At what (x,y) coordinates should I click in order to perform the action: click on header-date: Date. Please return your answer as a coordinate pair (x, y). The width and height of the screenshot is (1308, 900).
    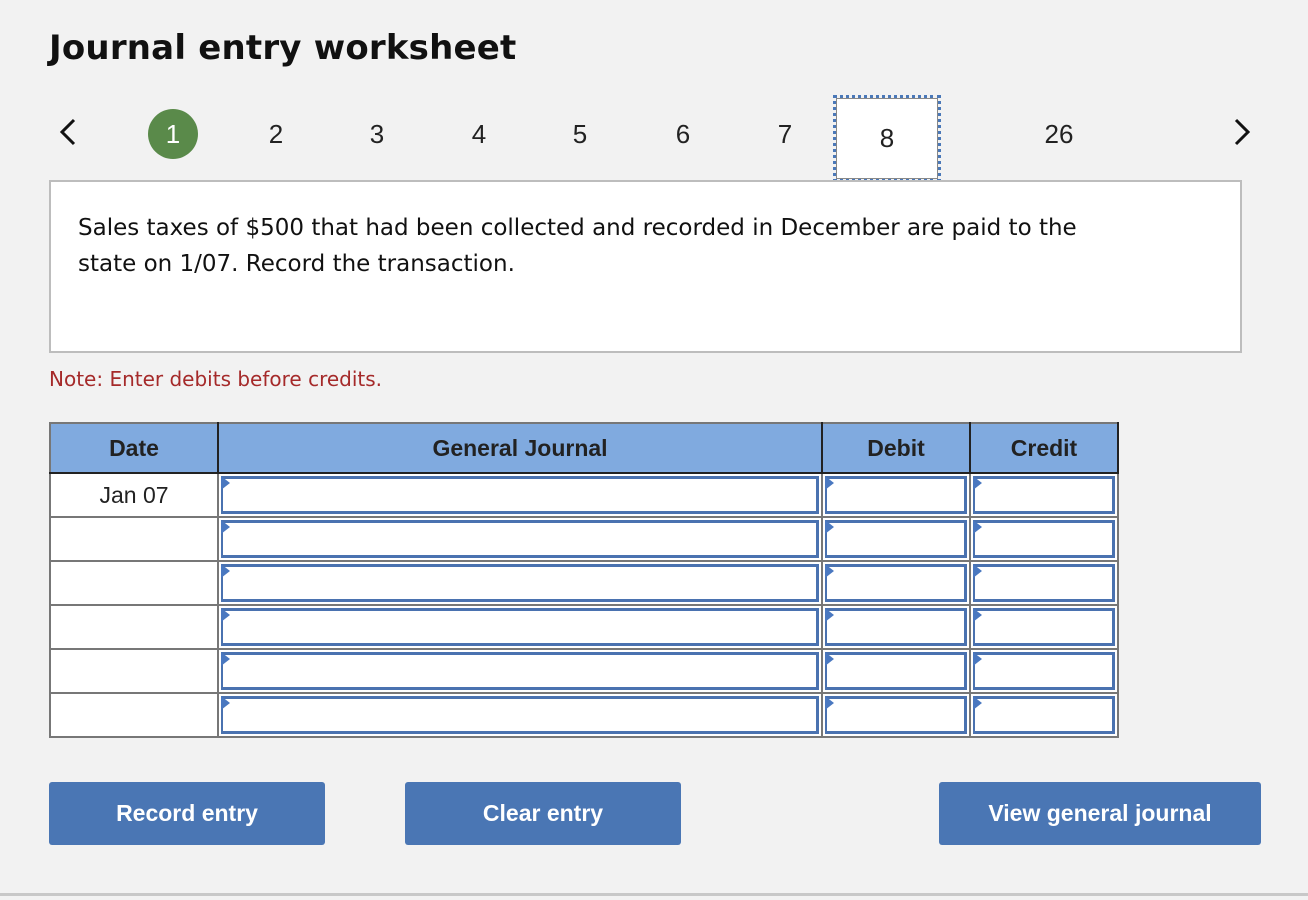
    Looking at the image, I should click on (134, 448).